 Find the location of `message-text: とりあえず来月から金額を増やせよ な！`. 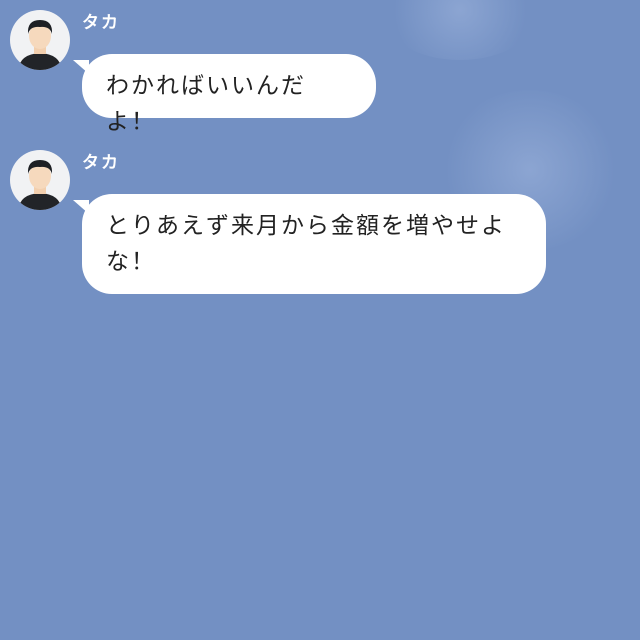

message-text: とりあえず来月から金額を増やせよ な！ is located at coordinates (306, 244).